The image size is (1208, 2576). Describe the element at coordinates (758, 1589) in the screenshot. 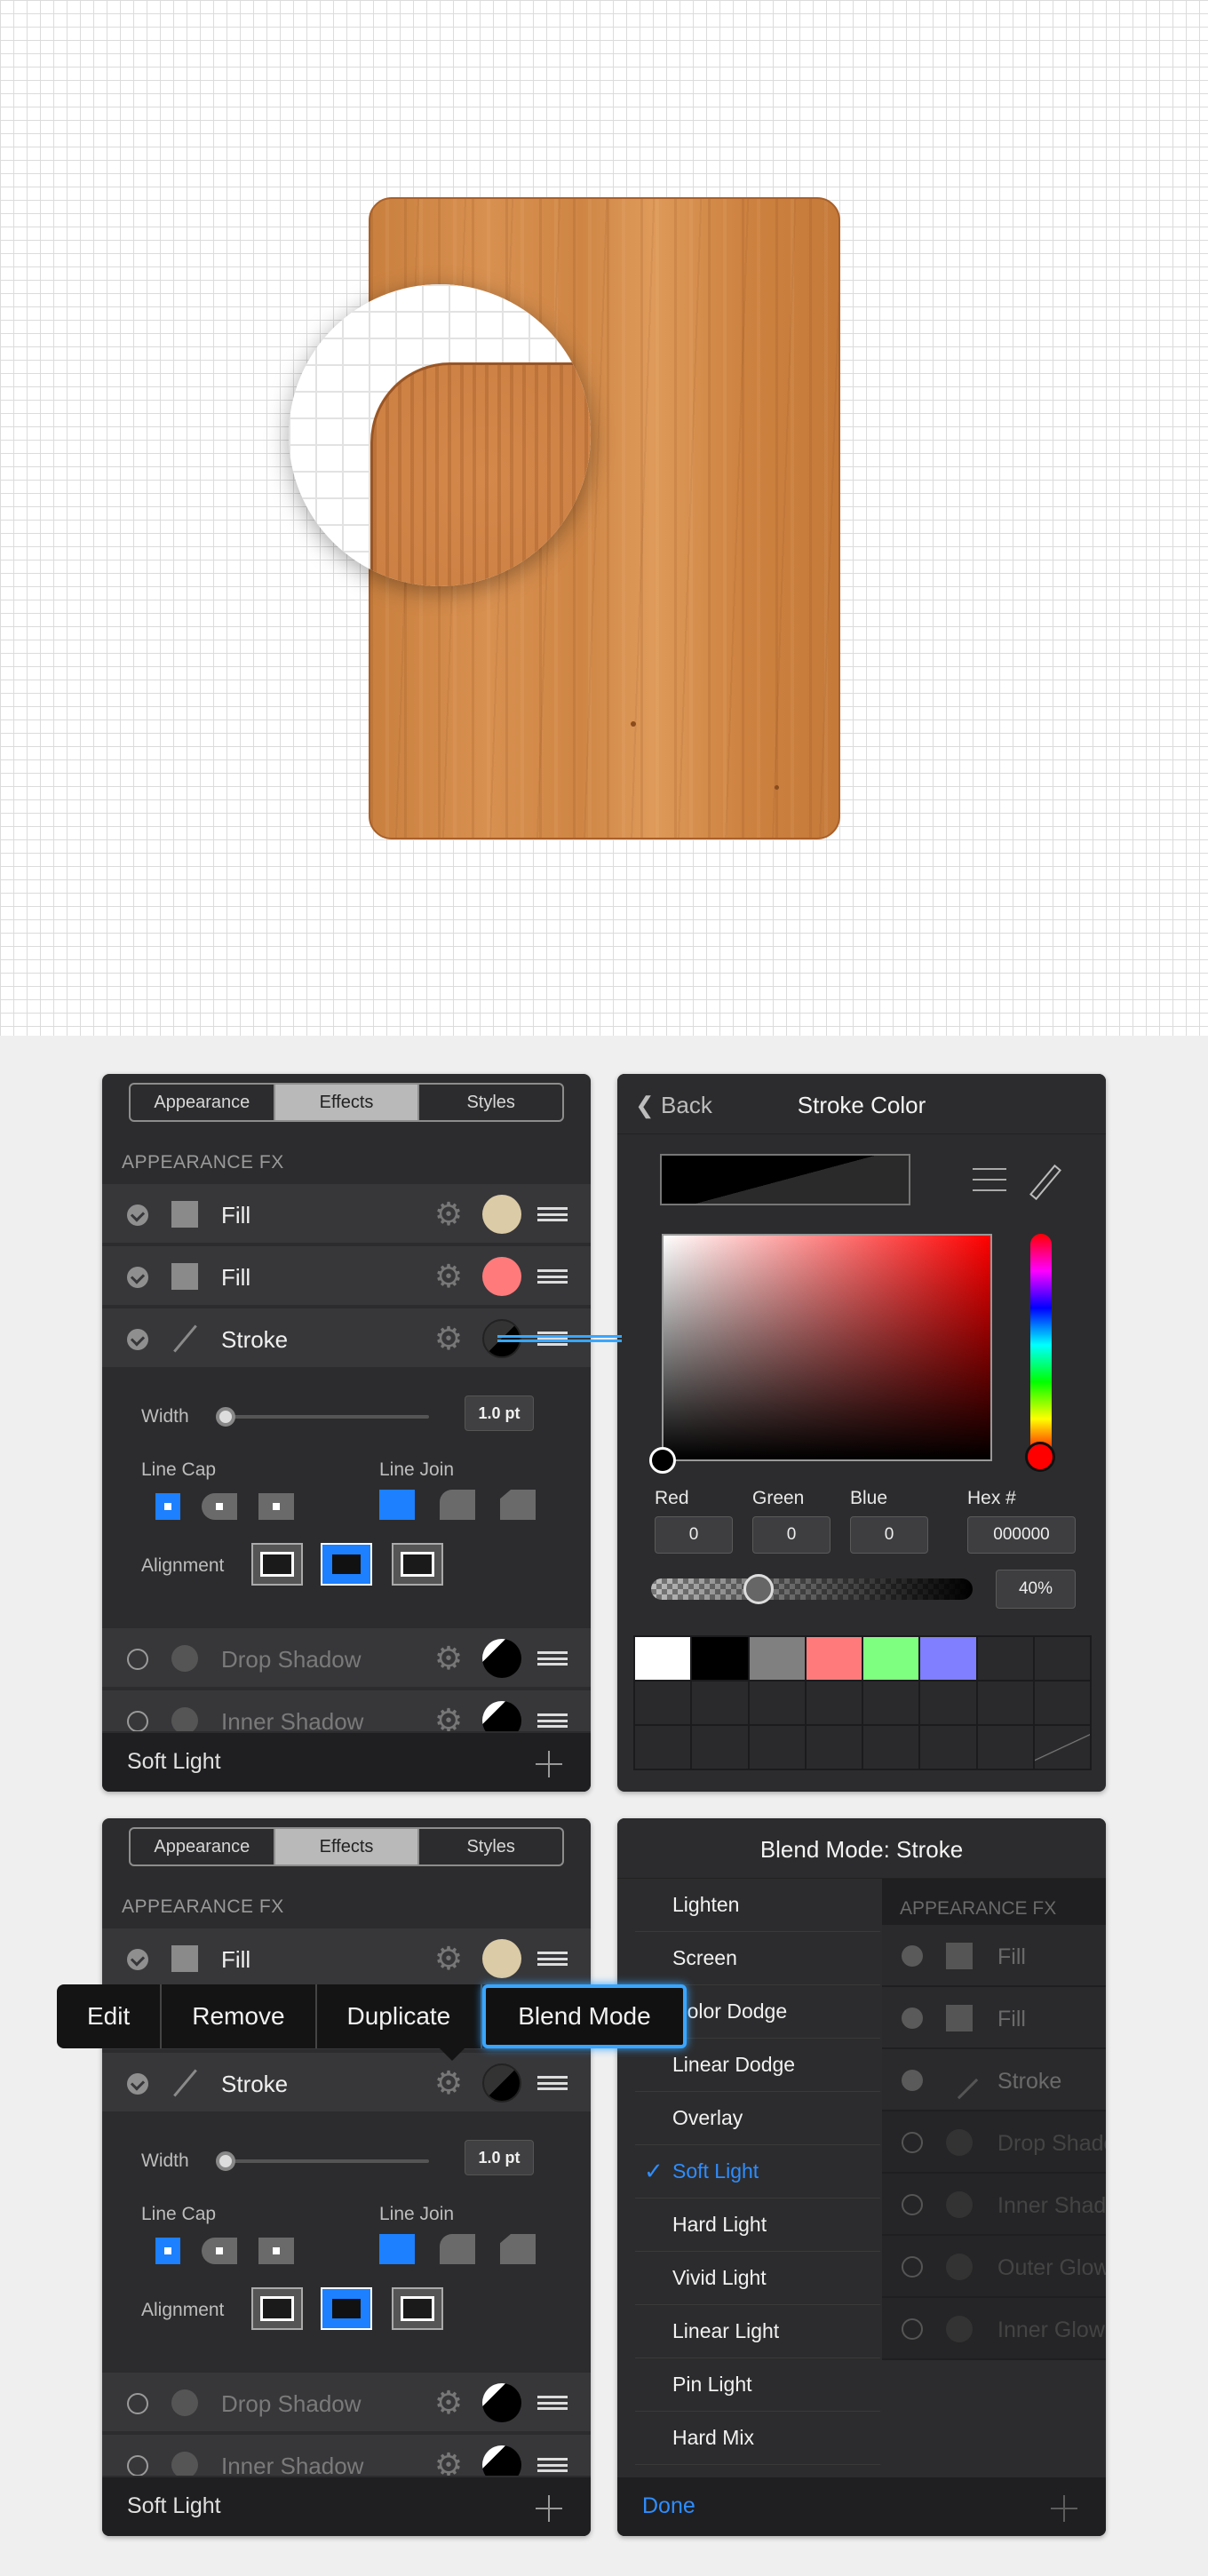

I see `opacity-knob` at that location.